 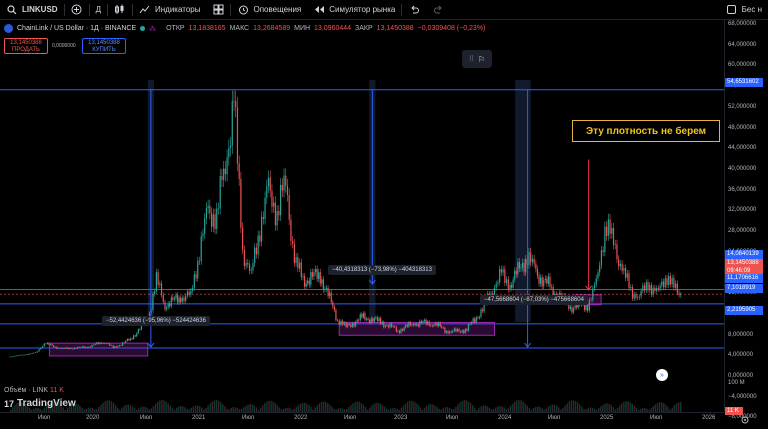 What do you see at coordinates (98, 10) in the screenshot?
I see `interval-button: Д` at bounding box center [98, 10].